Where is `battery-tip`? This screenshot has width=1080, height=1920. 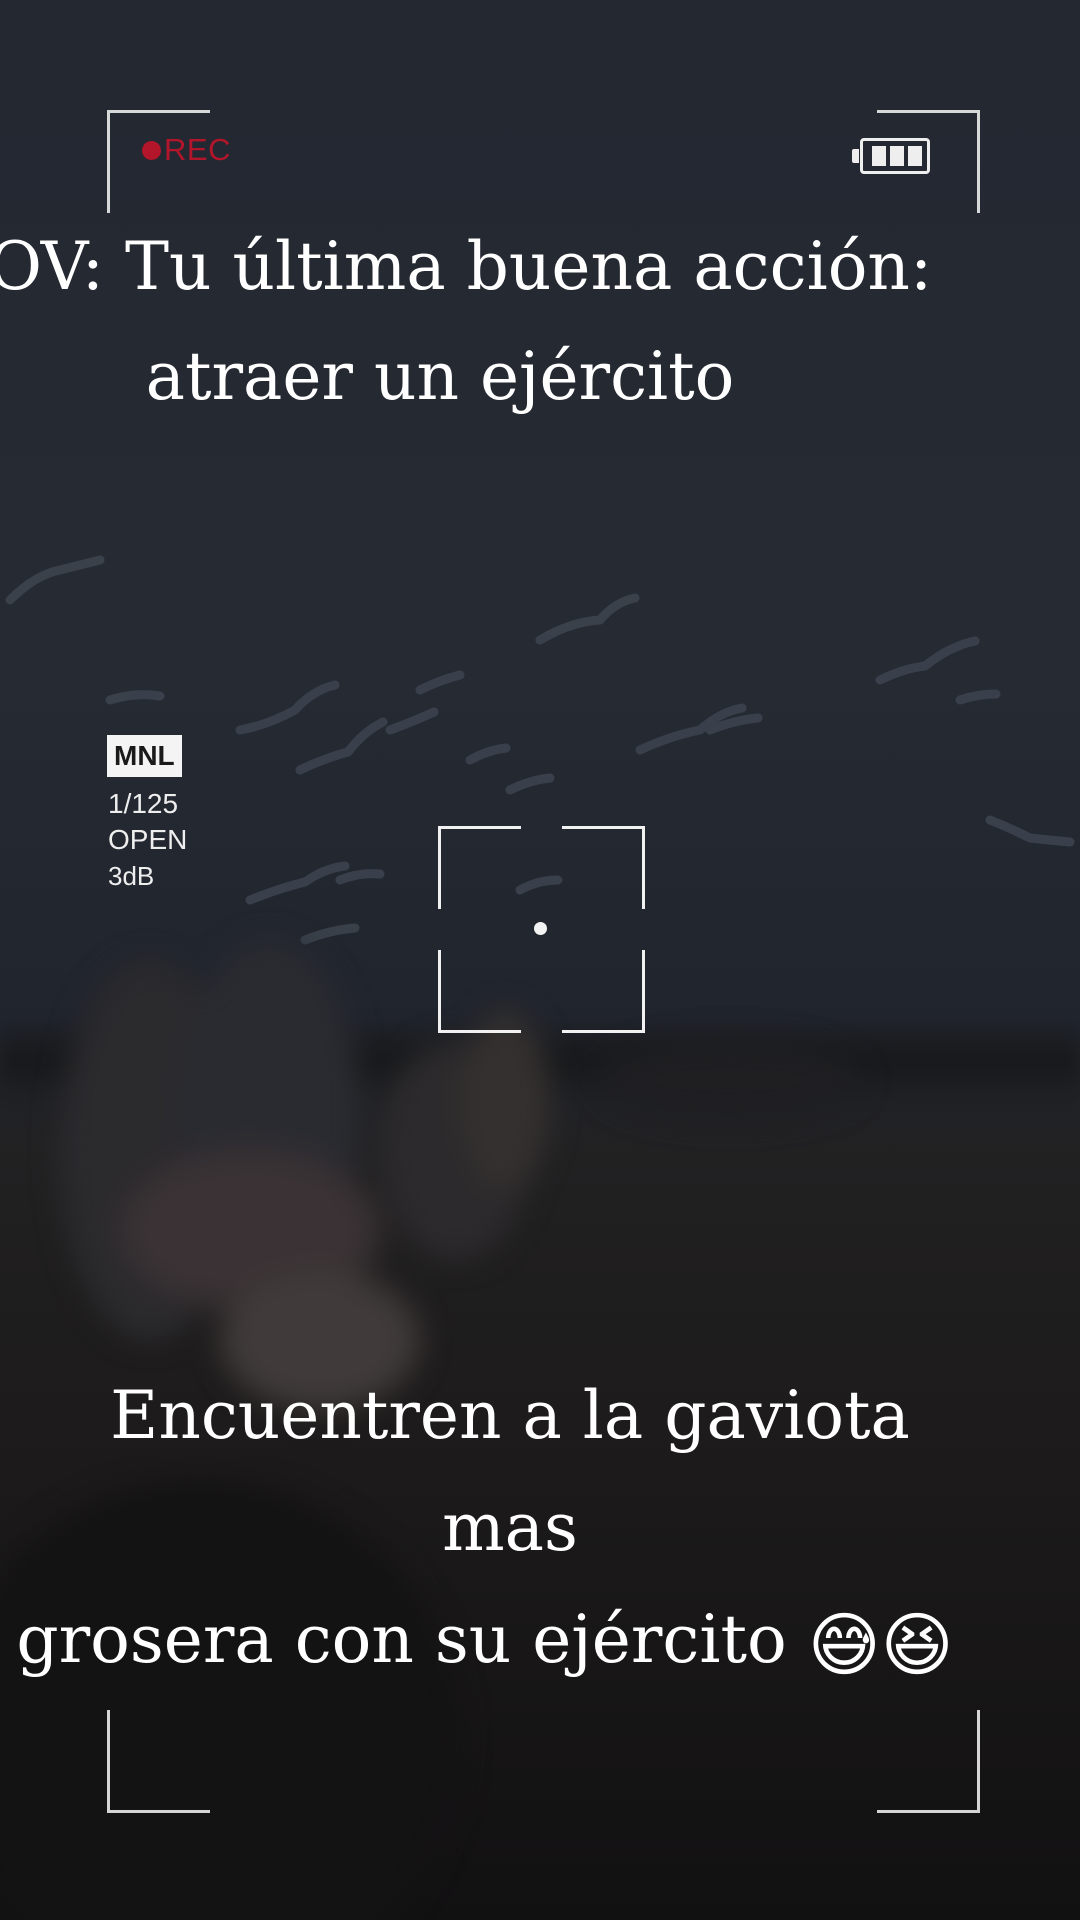
battery-tip is located at coordinates (855, 156).